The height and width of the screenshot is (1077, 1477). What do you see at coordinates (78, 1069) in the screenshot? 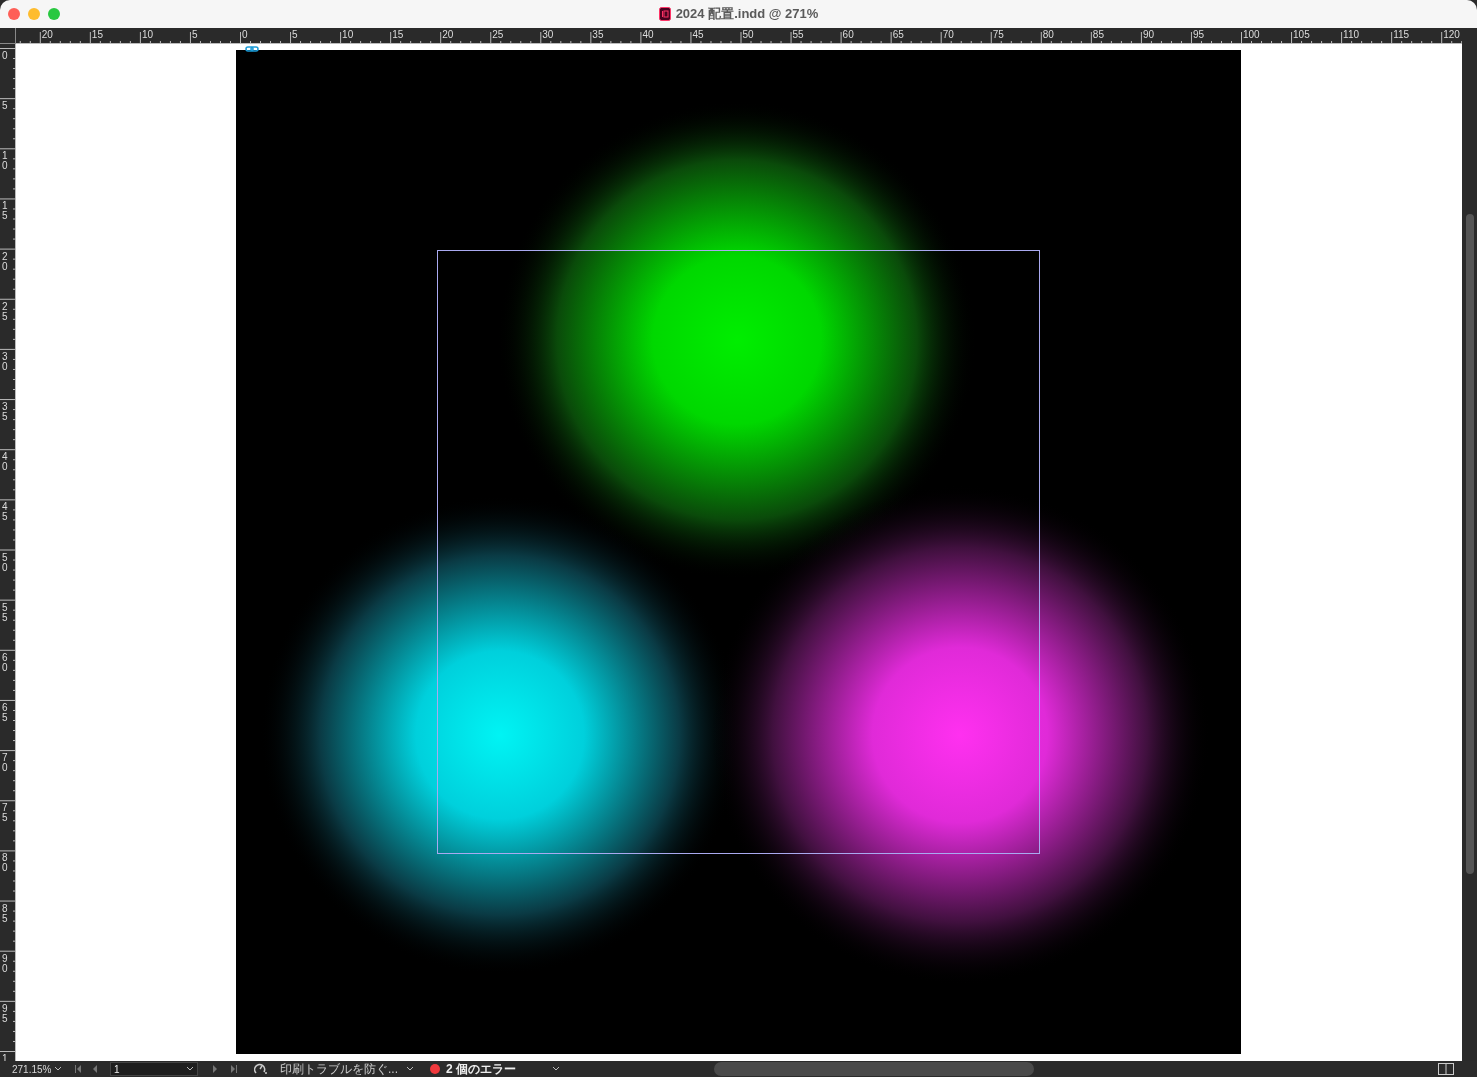
I see `first-page-icon` at bounding box center [78, 1069].